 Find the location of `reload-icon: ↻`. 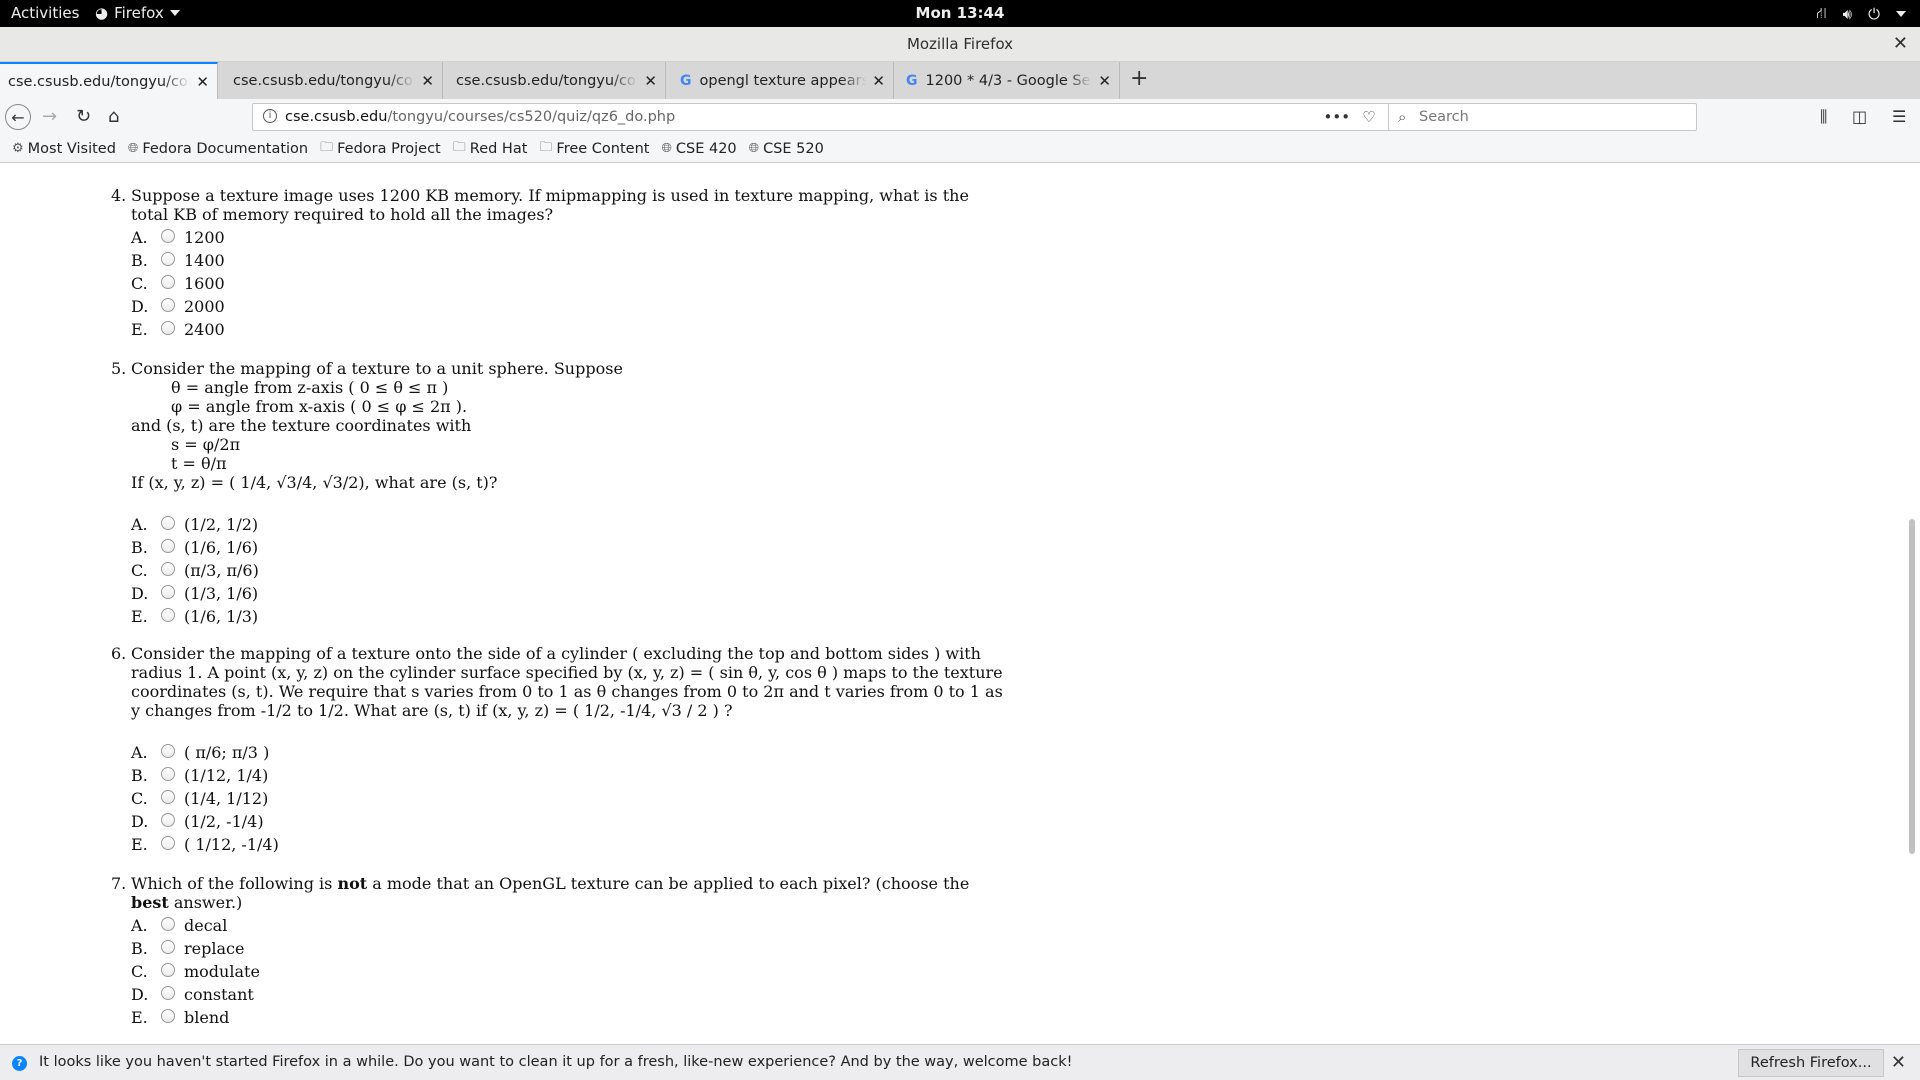

reload-icon: ↻ is located at coordinates (83, 116).